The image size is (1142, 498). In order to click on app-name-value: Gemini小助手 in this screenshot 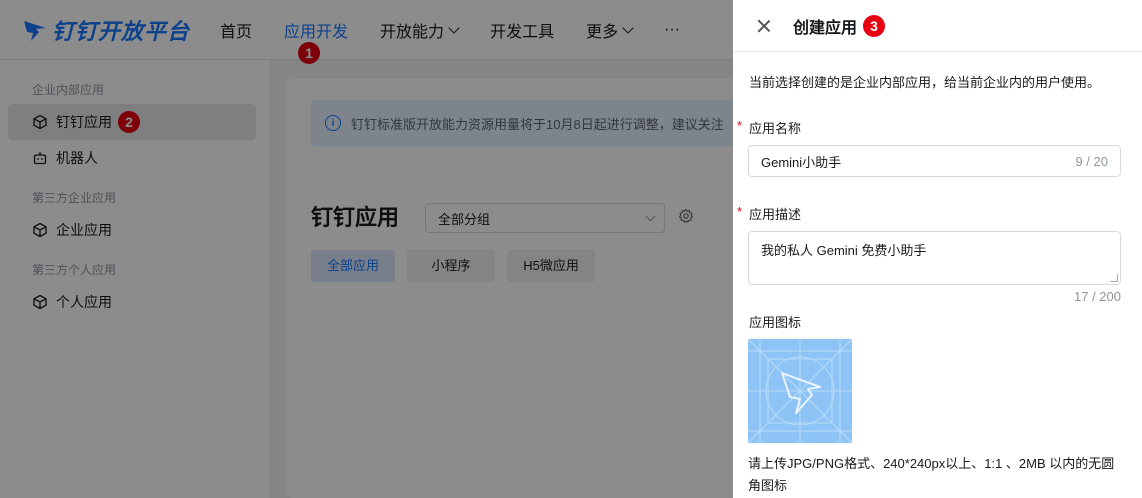, I will do `click(801, 162)`.